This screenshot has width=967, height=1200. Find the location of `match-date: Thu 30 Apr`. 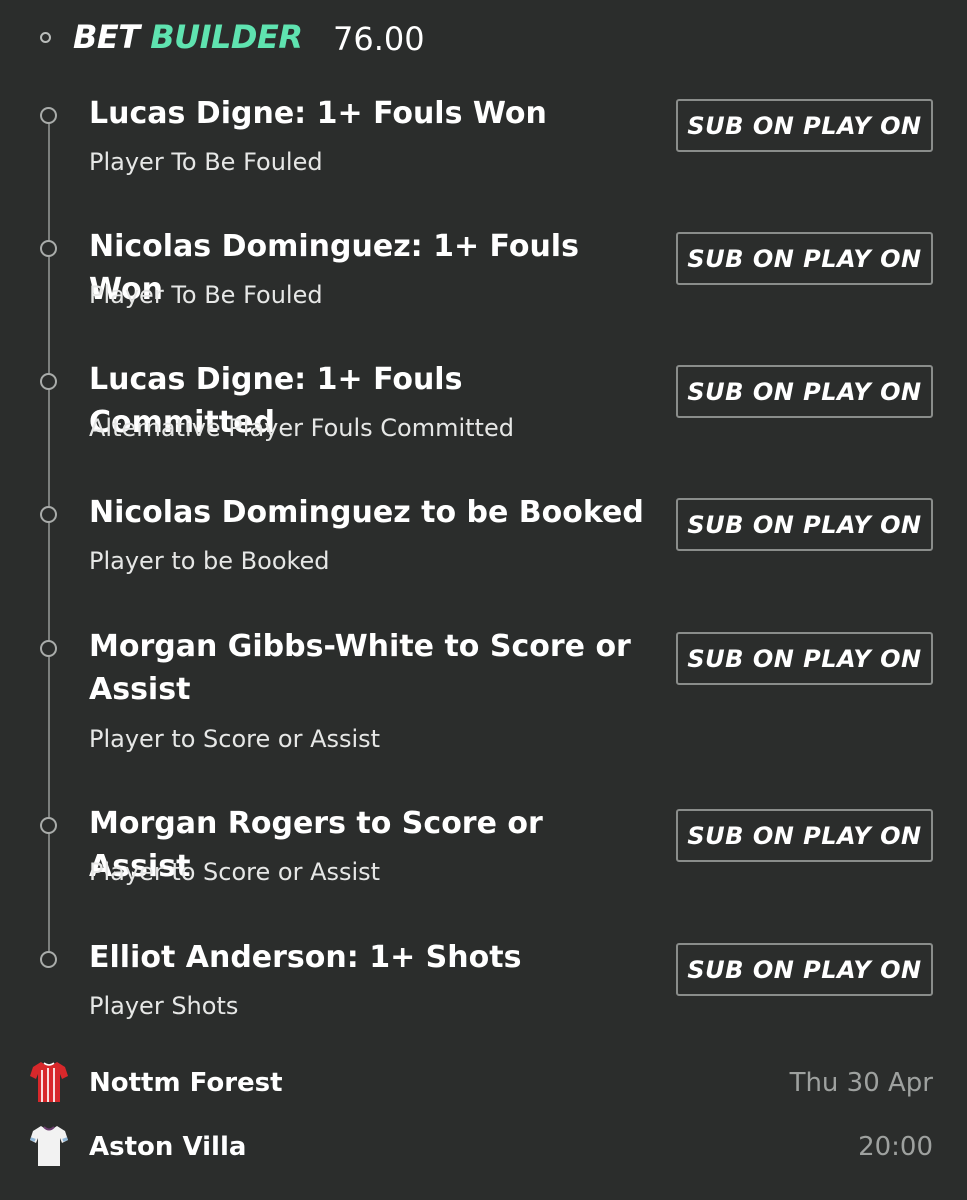

match-date: Thu 30 Apr is located at coordinates (861, 1083).